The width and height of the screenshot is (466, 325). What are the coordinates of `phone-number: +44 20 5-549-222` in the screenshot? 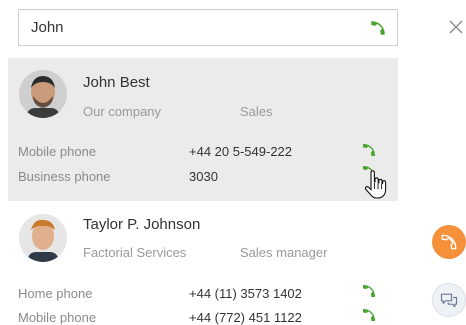 It's located at (241, 151).